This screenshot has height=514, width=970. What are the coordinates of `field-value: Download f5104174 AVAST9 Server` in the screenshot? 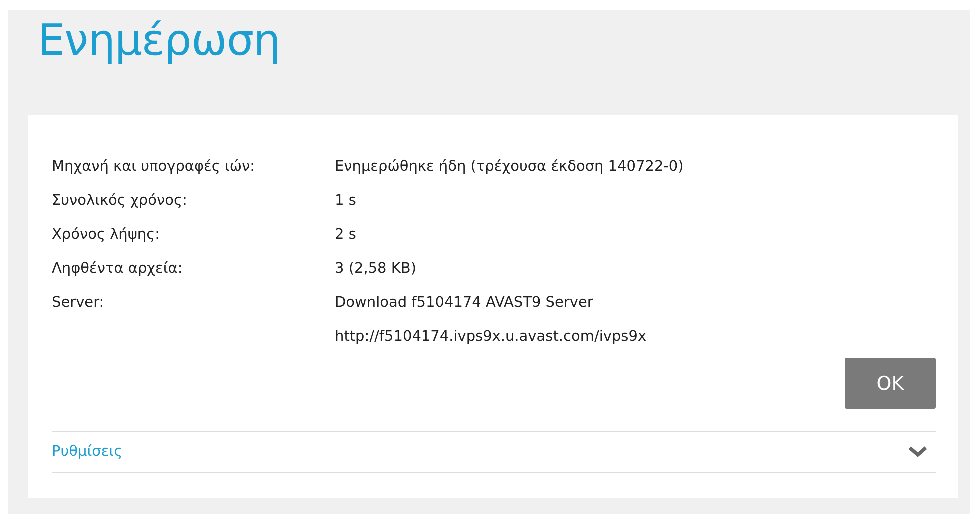 It's located at (464, 303).